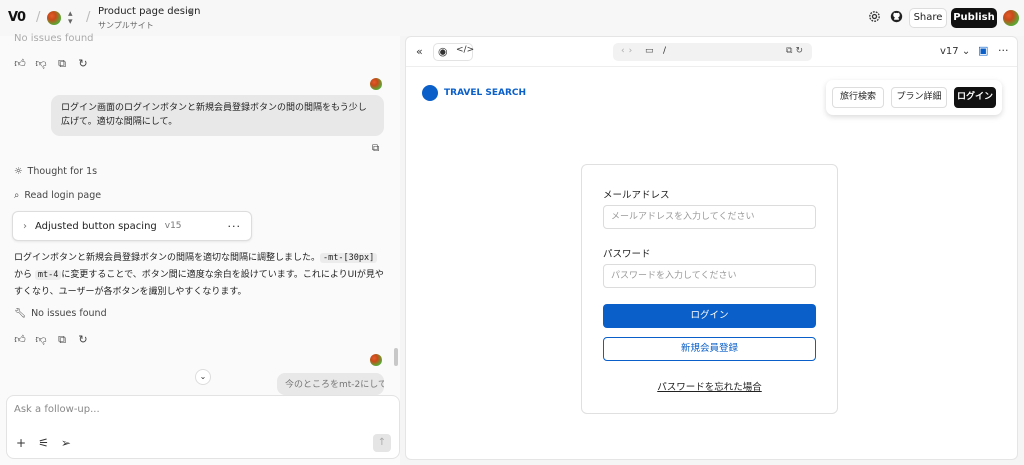 This screenshot has width=1024, height=465. What do you see at coordinates (636, 195) in the screenshot?
I see `email-label: メールアドレス` at bounding box center [636, 195].